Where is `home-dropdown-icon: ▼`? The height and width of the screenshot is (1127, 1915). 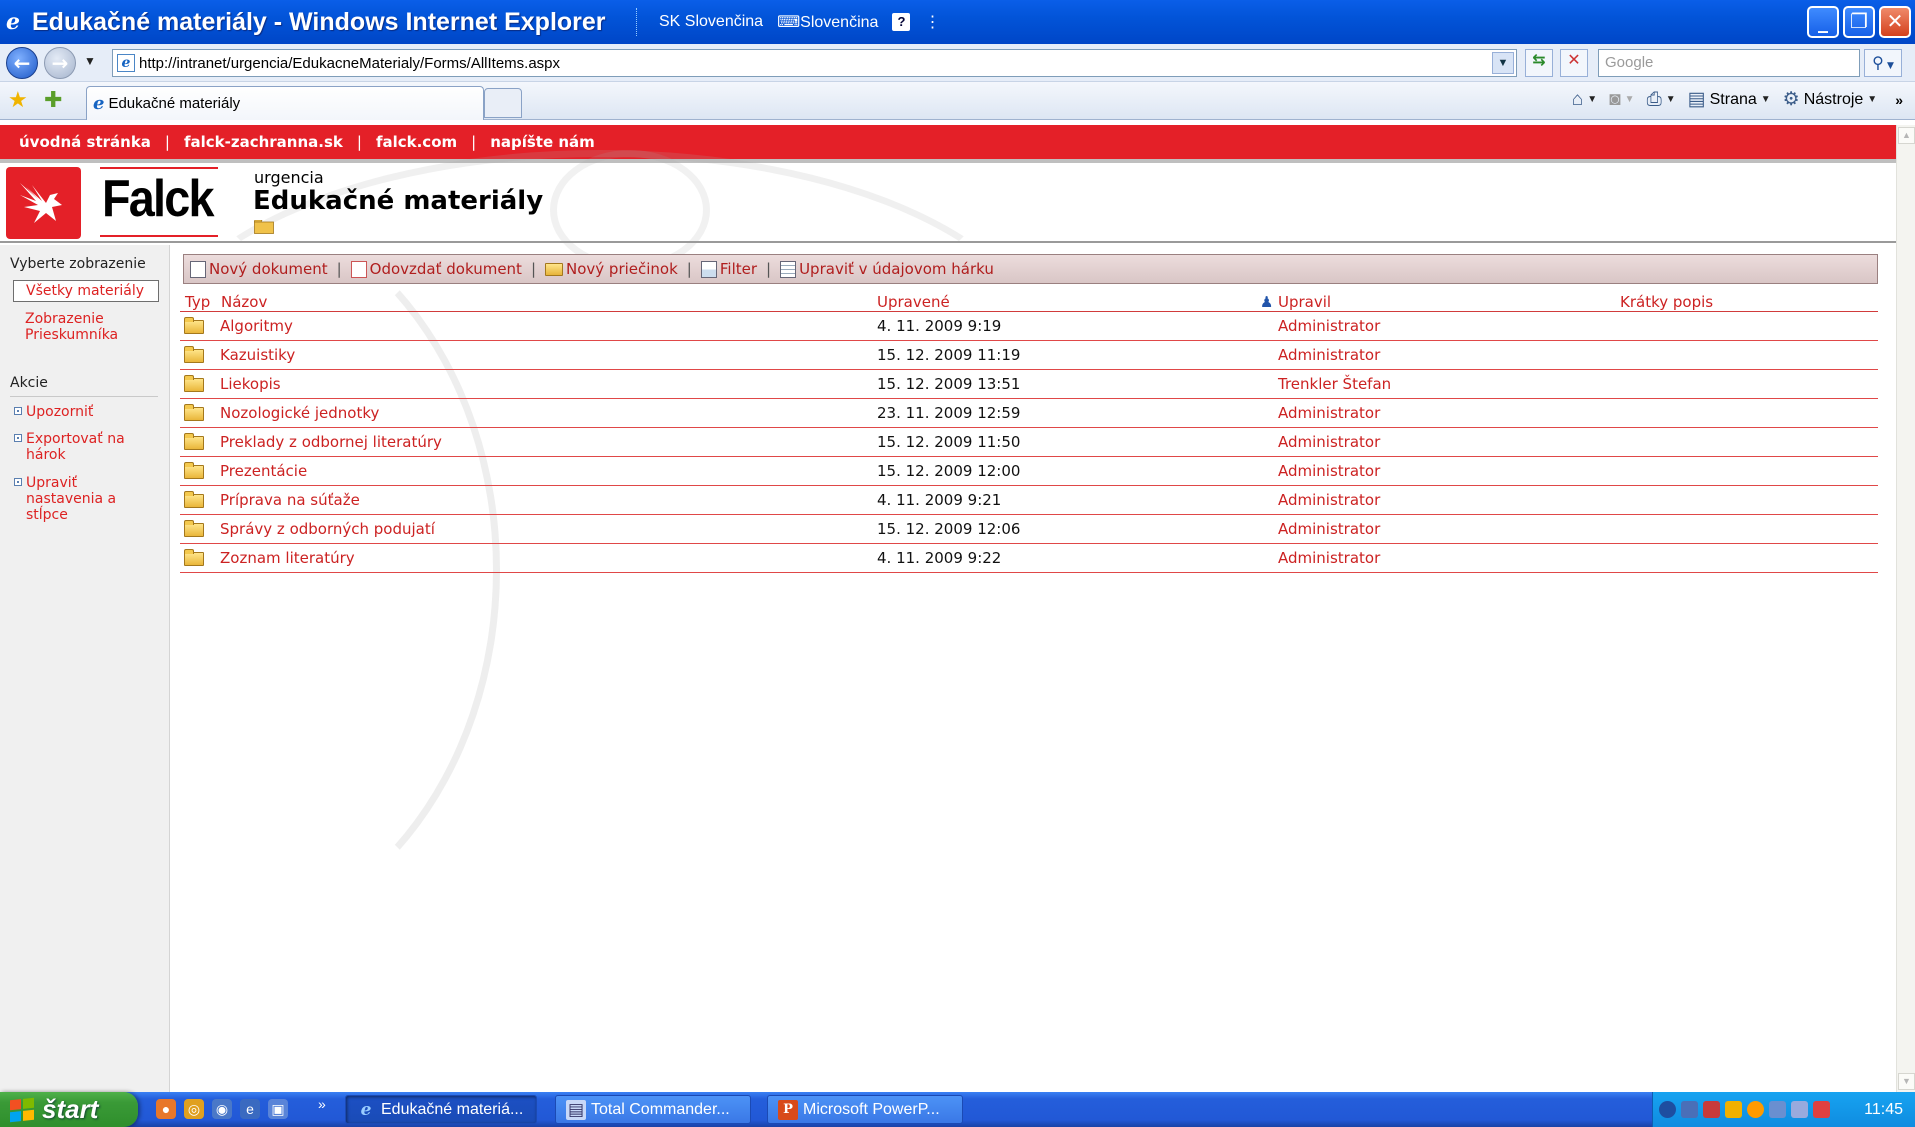
home-dropdown-icon: ▼ is located at coordinates (1592, 99).